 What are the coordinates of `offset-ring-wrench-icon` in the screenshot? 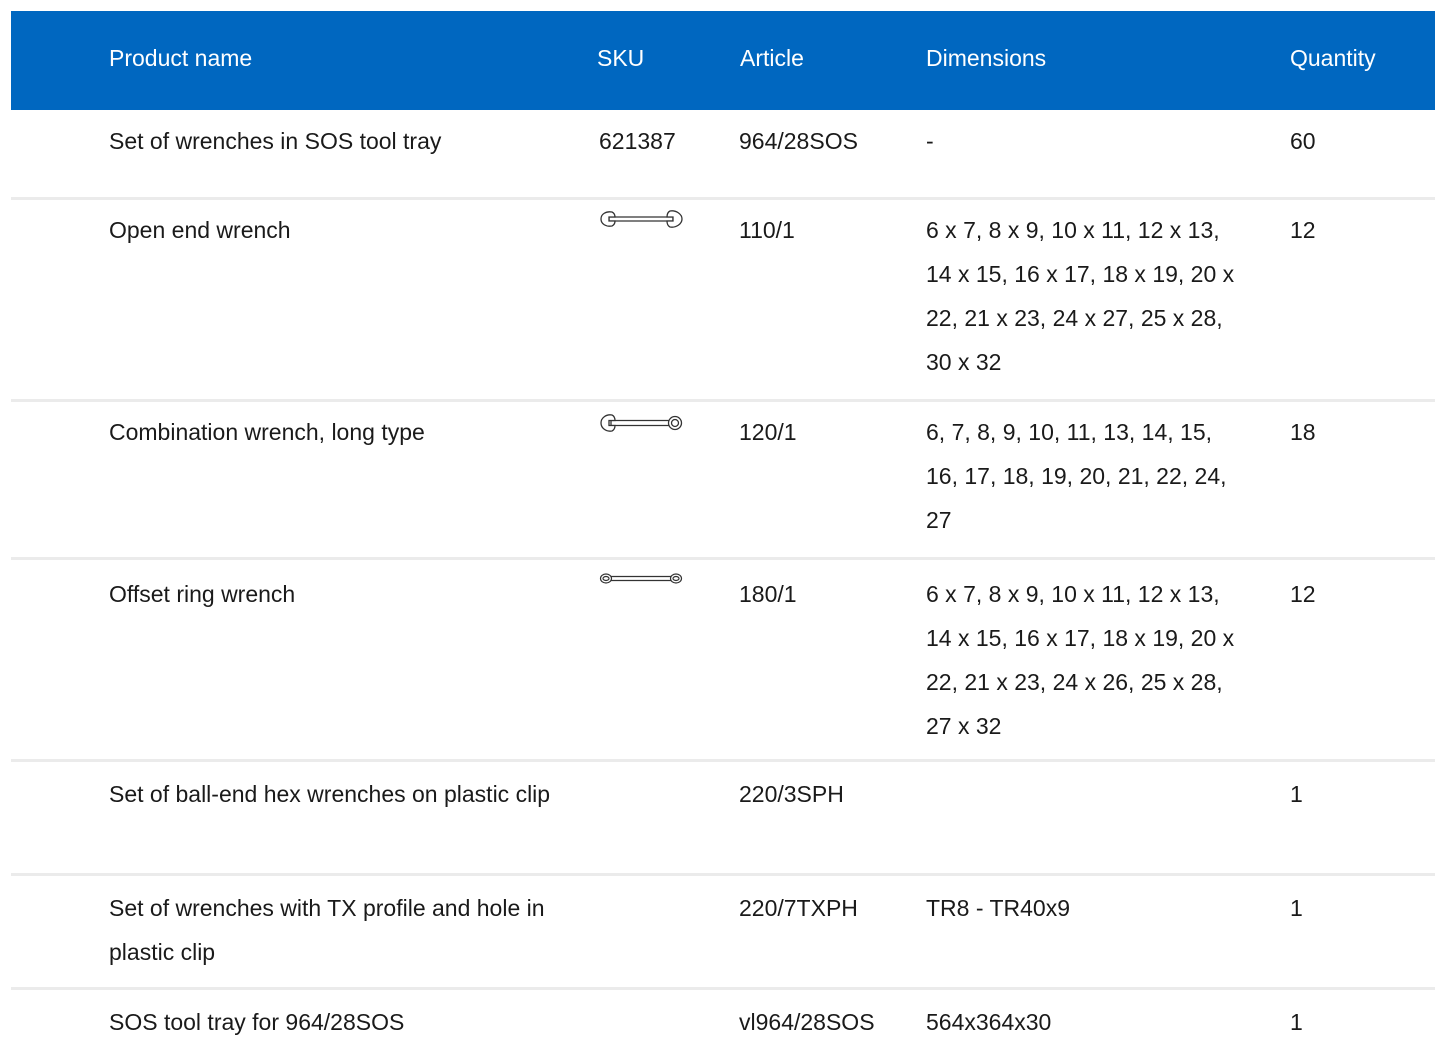 It's located at (641, 579).